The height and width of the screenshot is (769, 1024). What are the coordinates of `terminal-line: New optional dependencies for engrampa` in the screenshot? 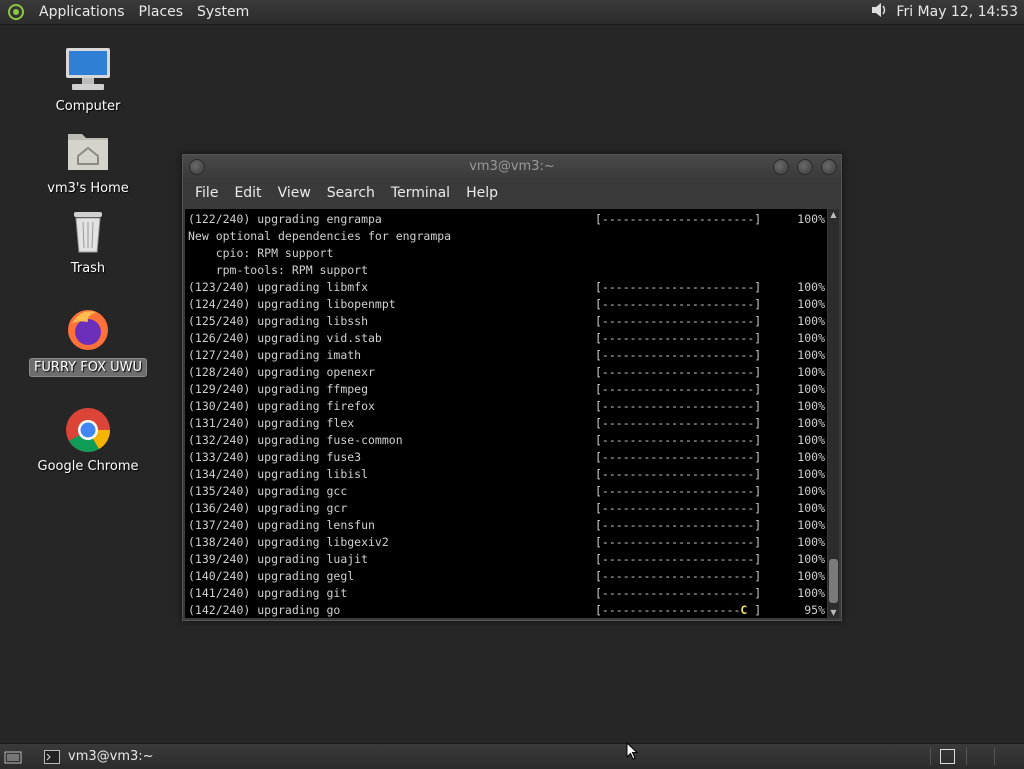 It's located at (320, 236).